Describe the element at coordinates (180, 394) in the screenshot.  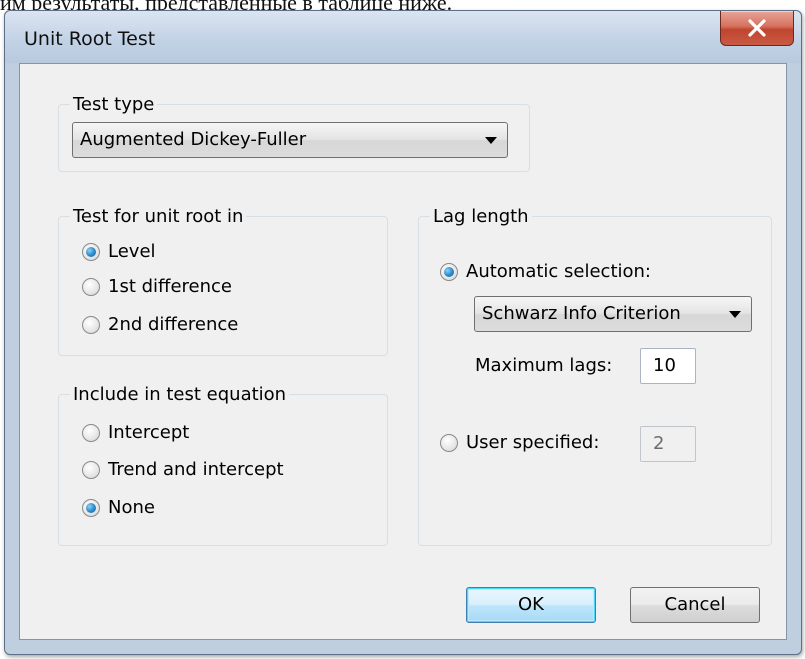
I see `test-equation-legend: Include in test equation` at that location.